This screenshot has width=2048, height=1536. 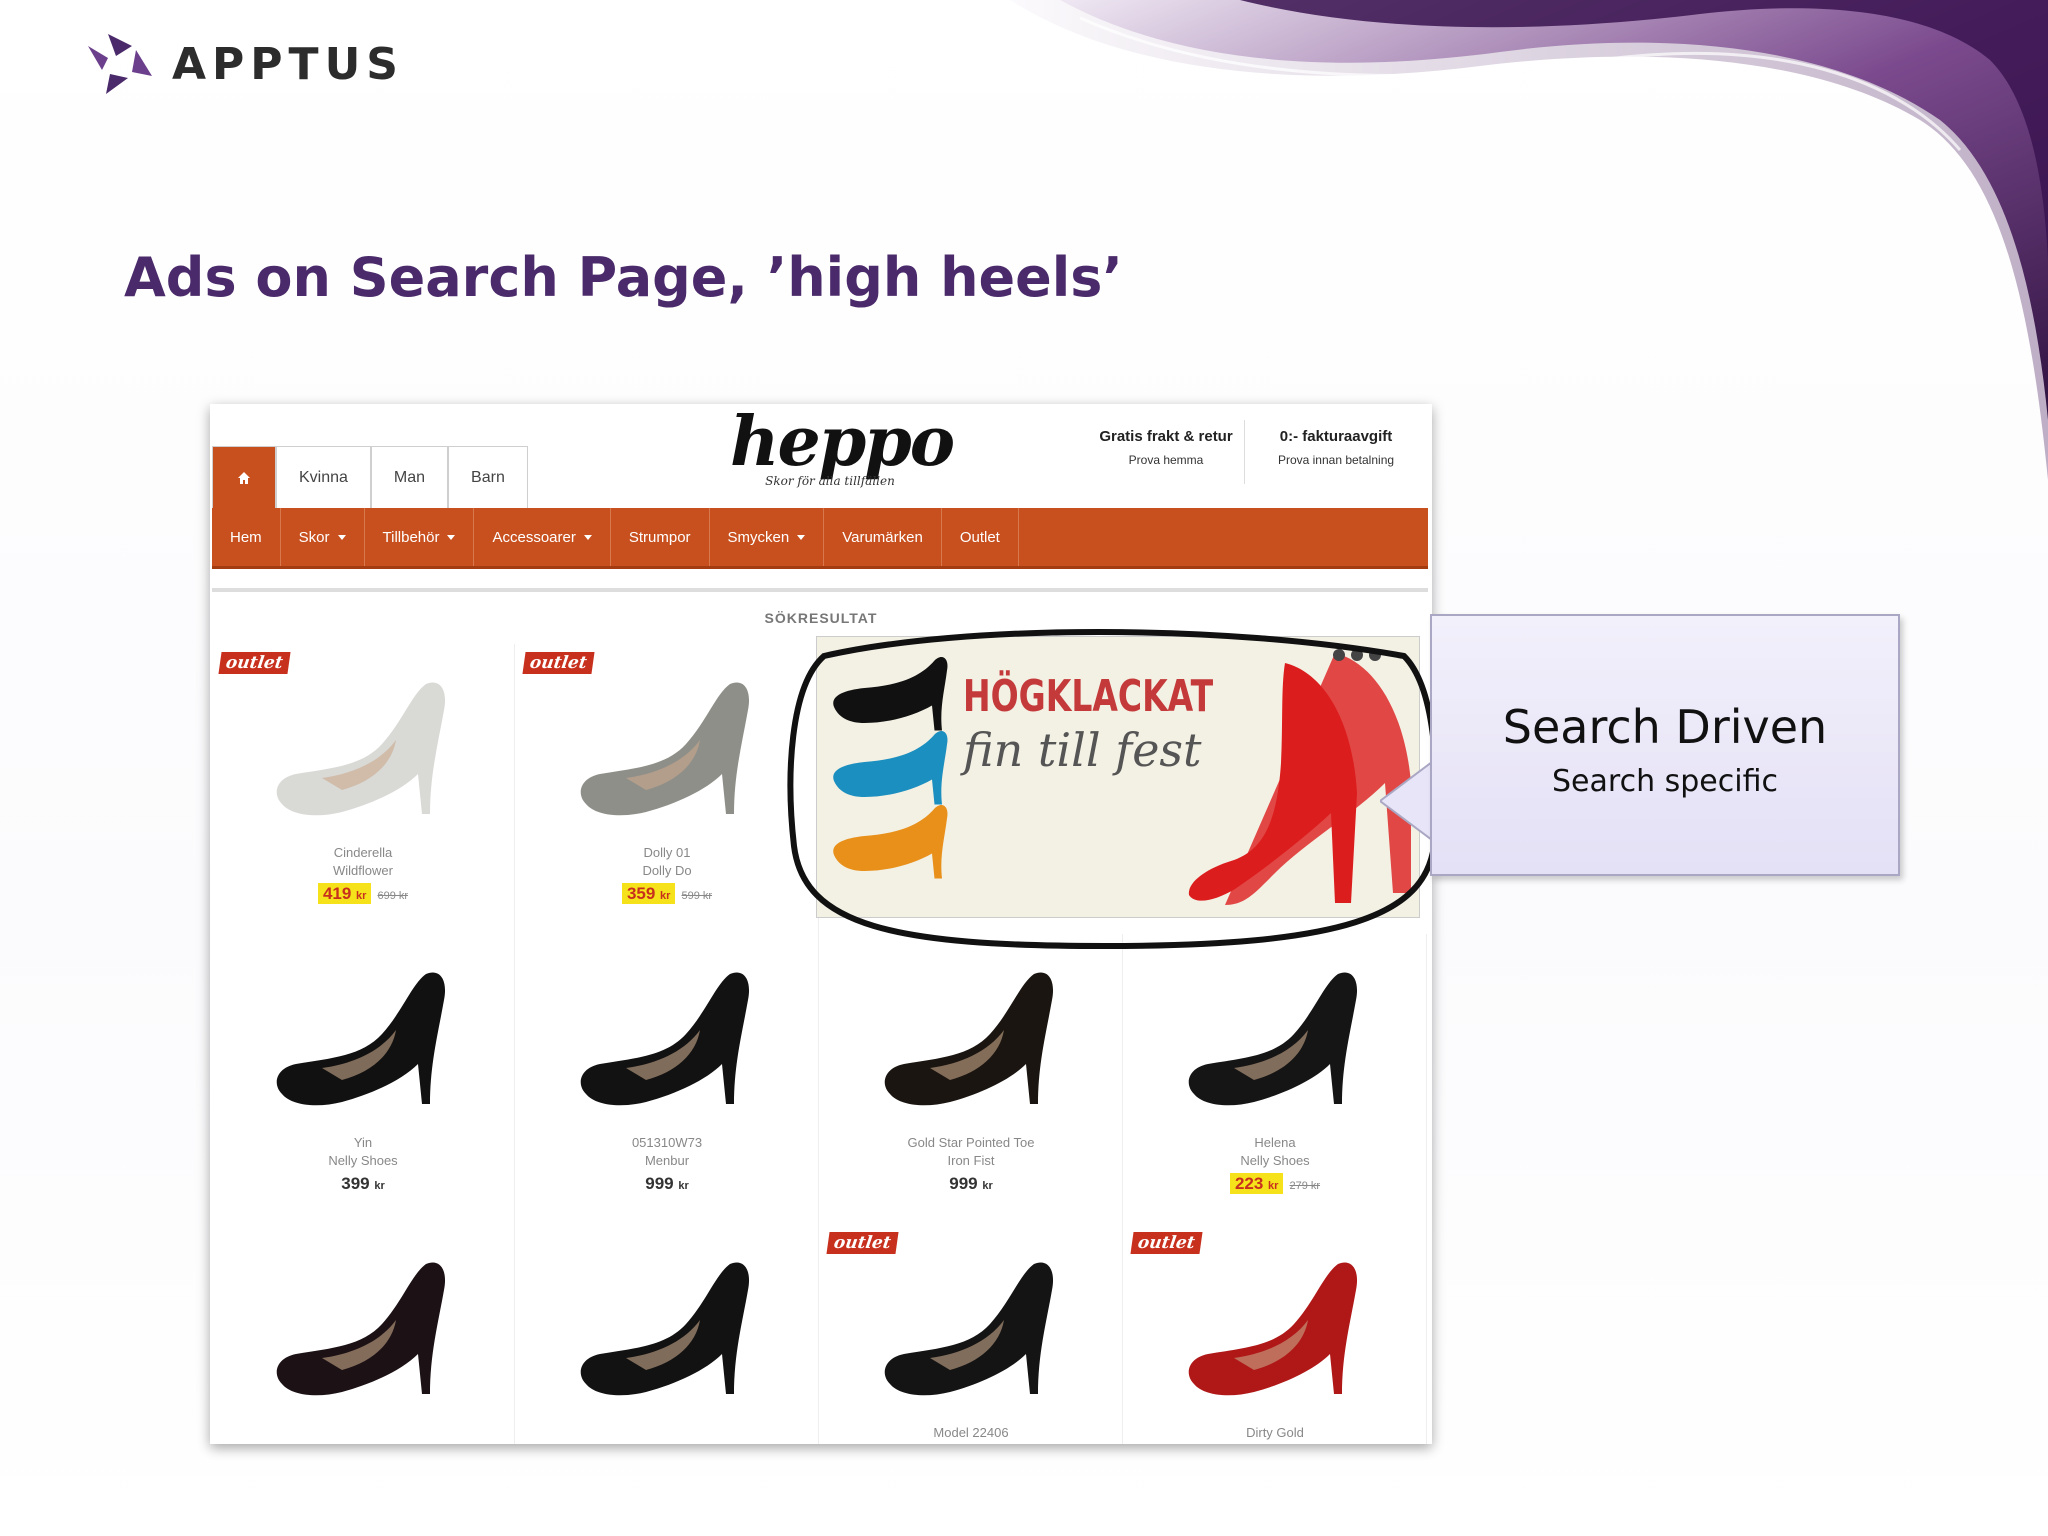 What do you see at coordinates (534, 537) in the screenshot?
I see `nav-item-label: Accessoarer` at bounding box center [534, 537].